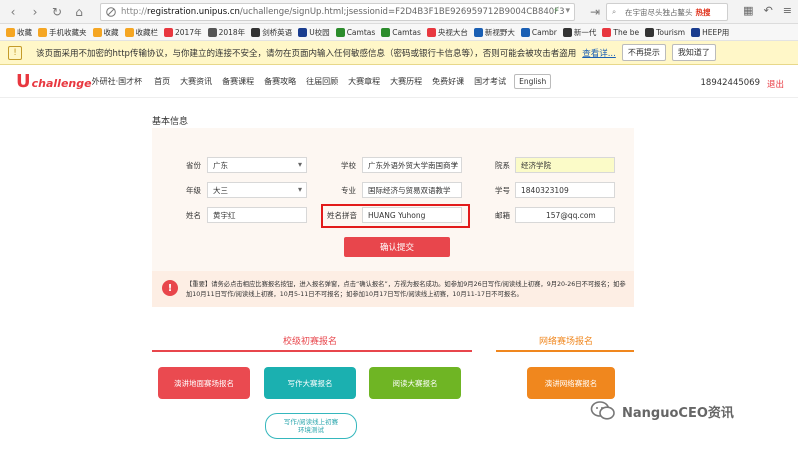  Describe the element at coordinates (556, 11) in the screenshot. I see `lightning-icon: ⚡` at that location.